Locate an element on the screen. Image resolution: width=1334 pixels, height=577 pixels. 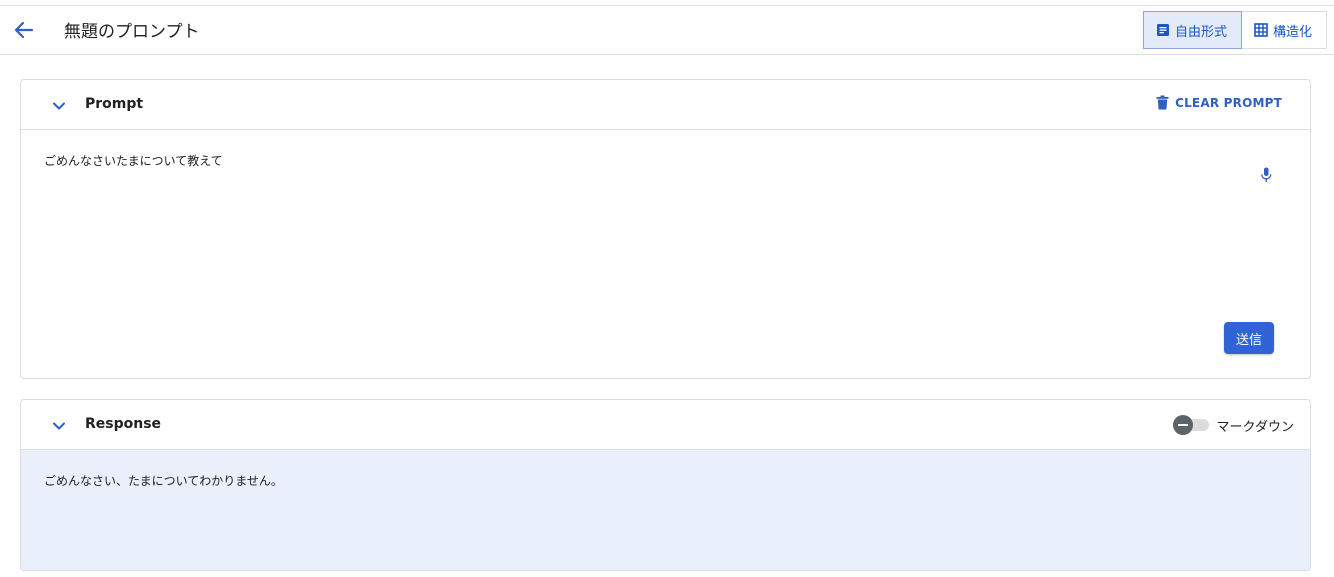
back-button is located at coordinates (24, 30).